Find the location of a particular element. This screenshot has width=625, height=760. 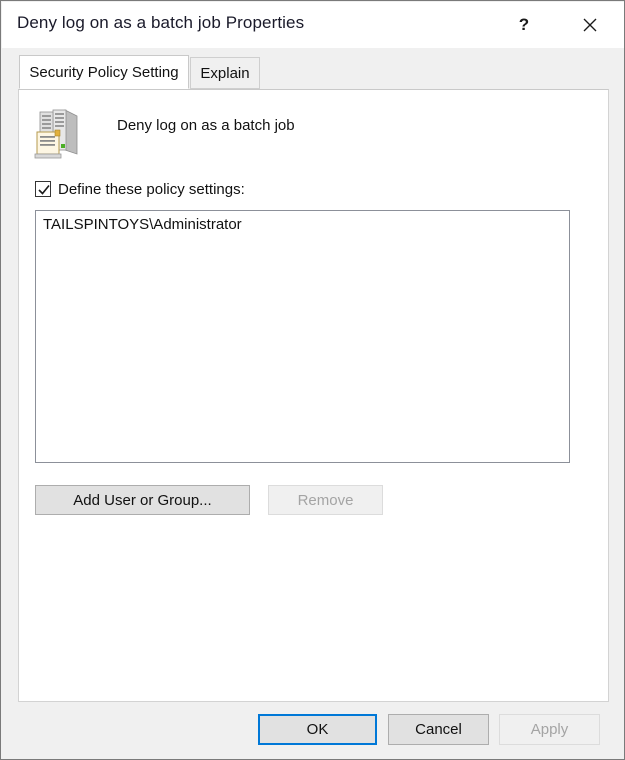

tab-explain: Explain is located at coordinates (225, 73).